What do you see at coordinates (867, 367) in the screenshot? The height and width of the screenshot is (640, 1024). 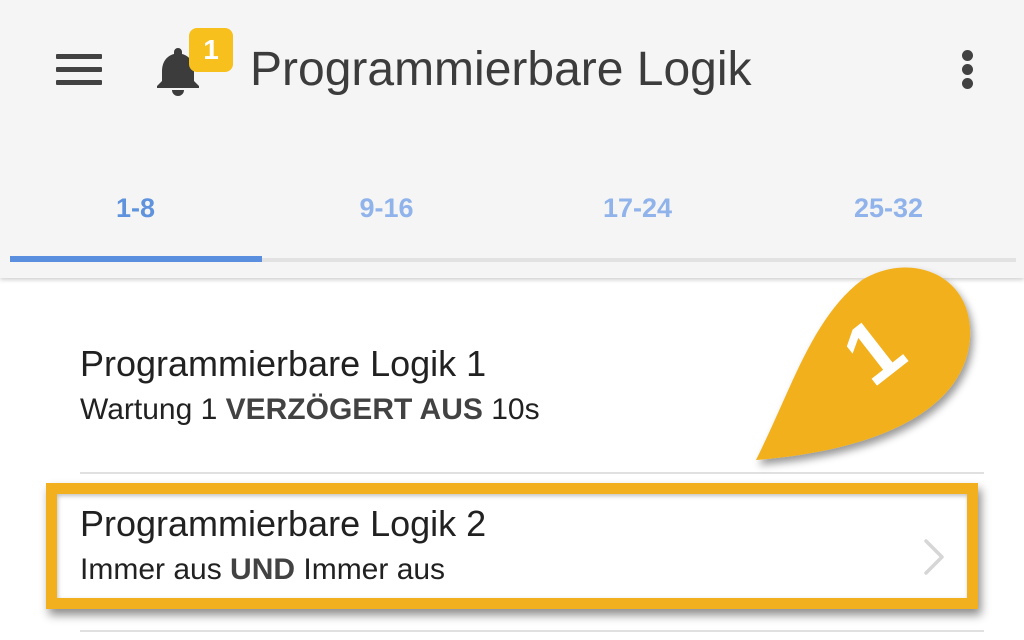 I see `callout-marker: 1` at bounding box center [867, 367].